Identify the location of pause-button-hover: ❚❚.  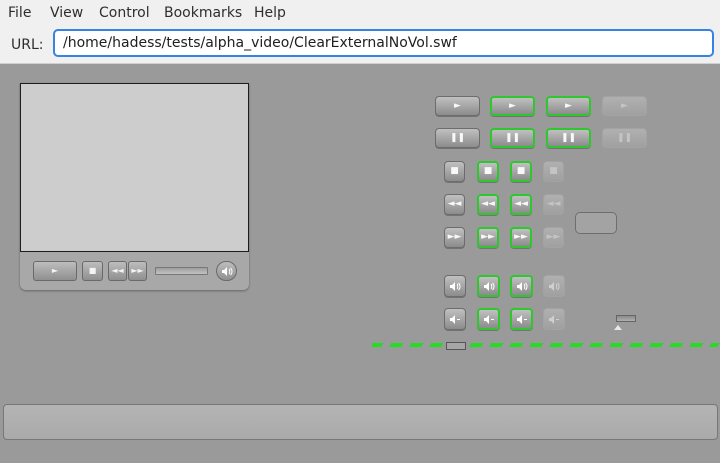
(512, 138).